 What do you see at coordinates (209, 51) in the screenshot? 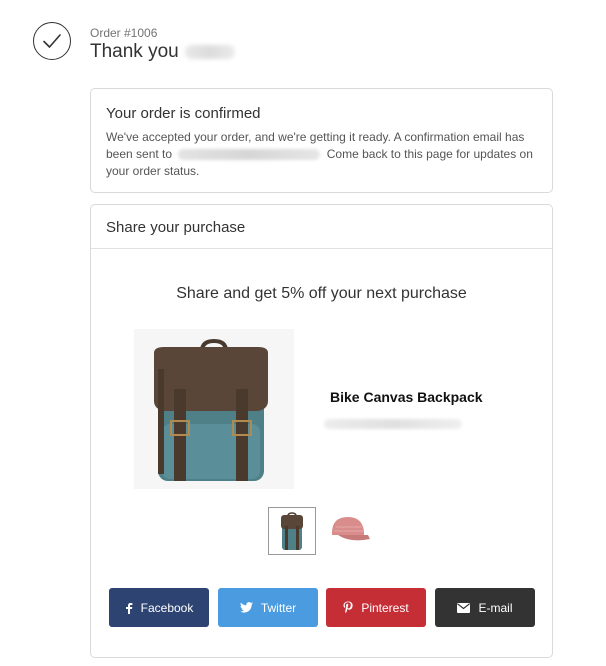
I see `redacted-customer-name` at bounding box center [209, 51].